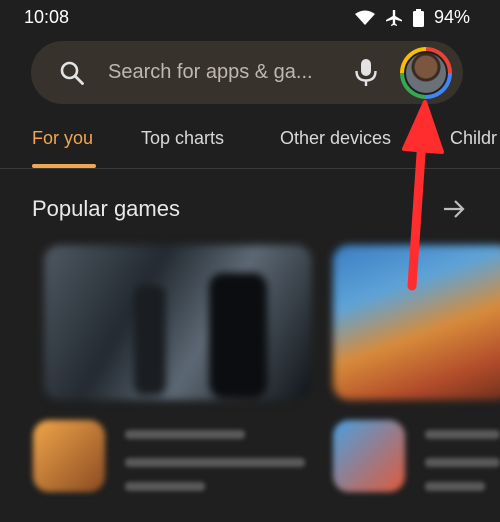 The image size is (500, 522). Describe the element at coordinates (364, 17) in the screenshot. I see `wifi-icon` at that location.